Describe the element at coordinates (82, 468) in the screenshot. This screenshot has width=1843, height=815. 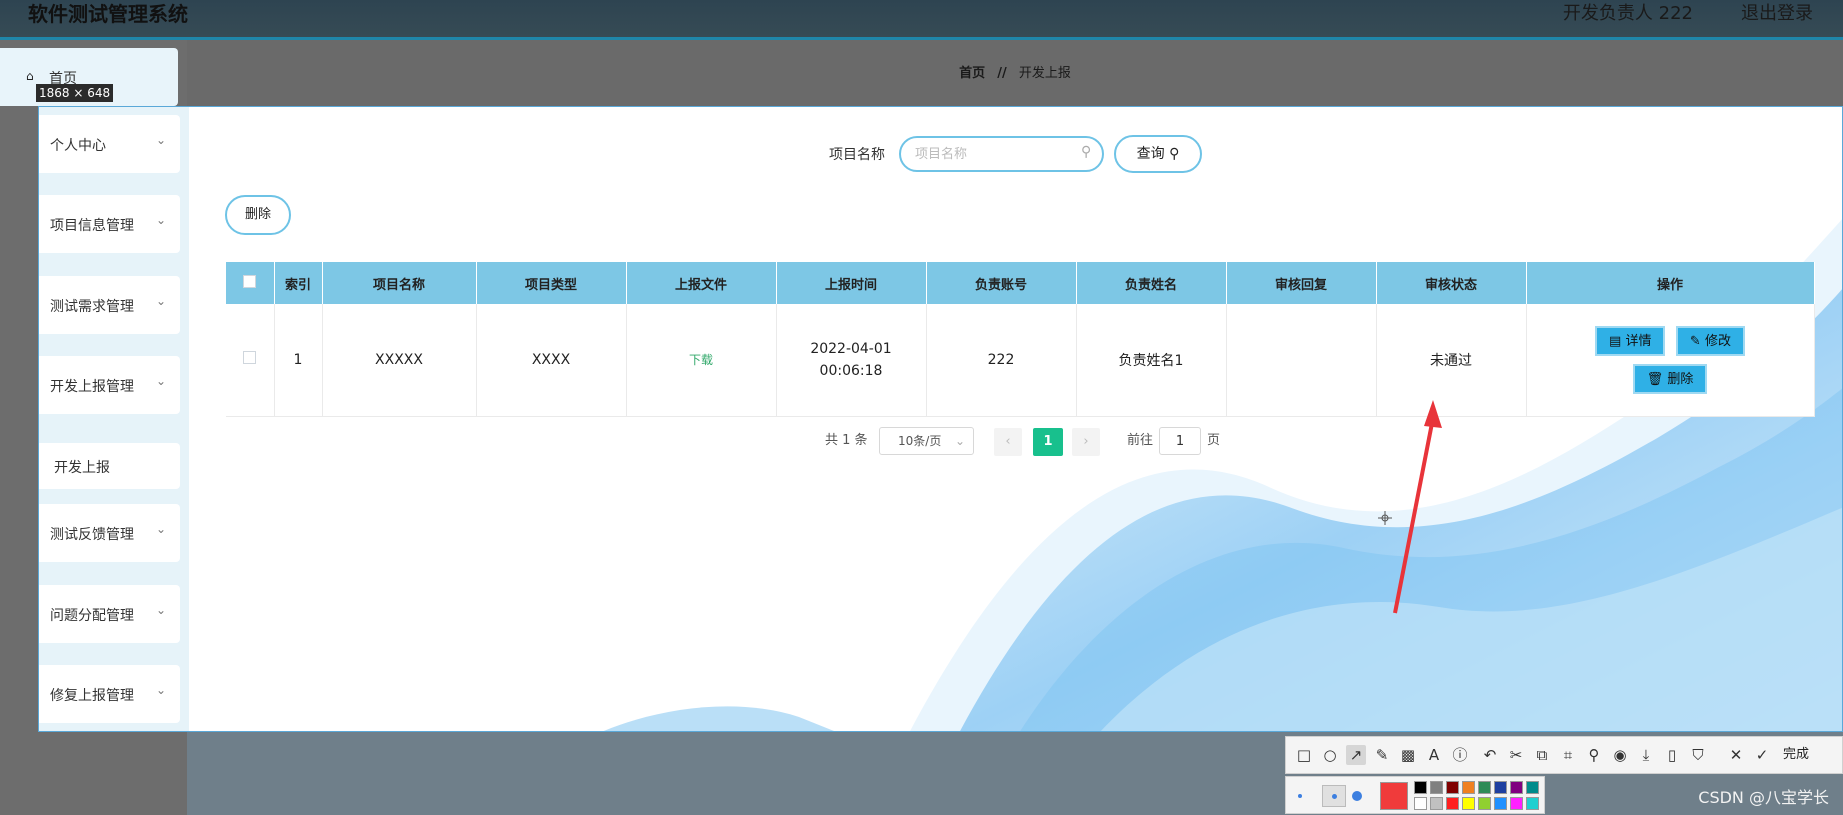
I see `sidebar-subitem-label: 开发上报` at that location.